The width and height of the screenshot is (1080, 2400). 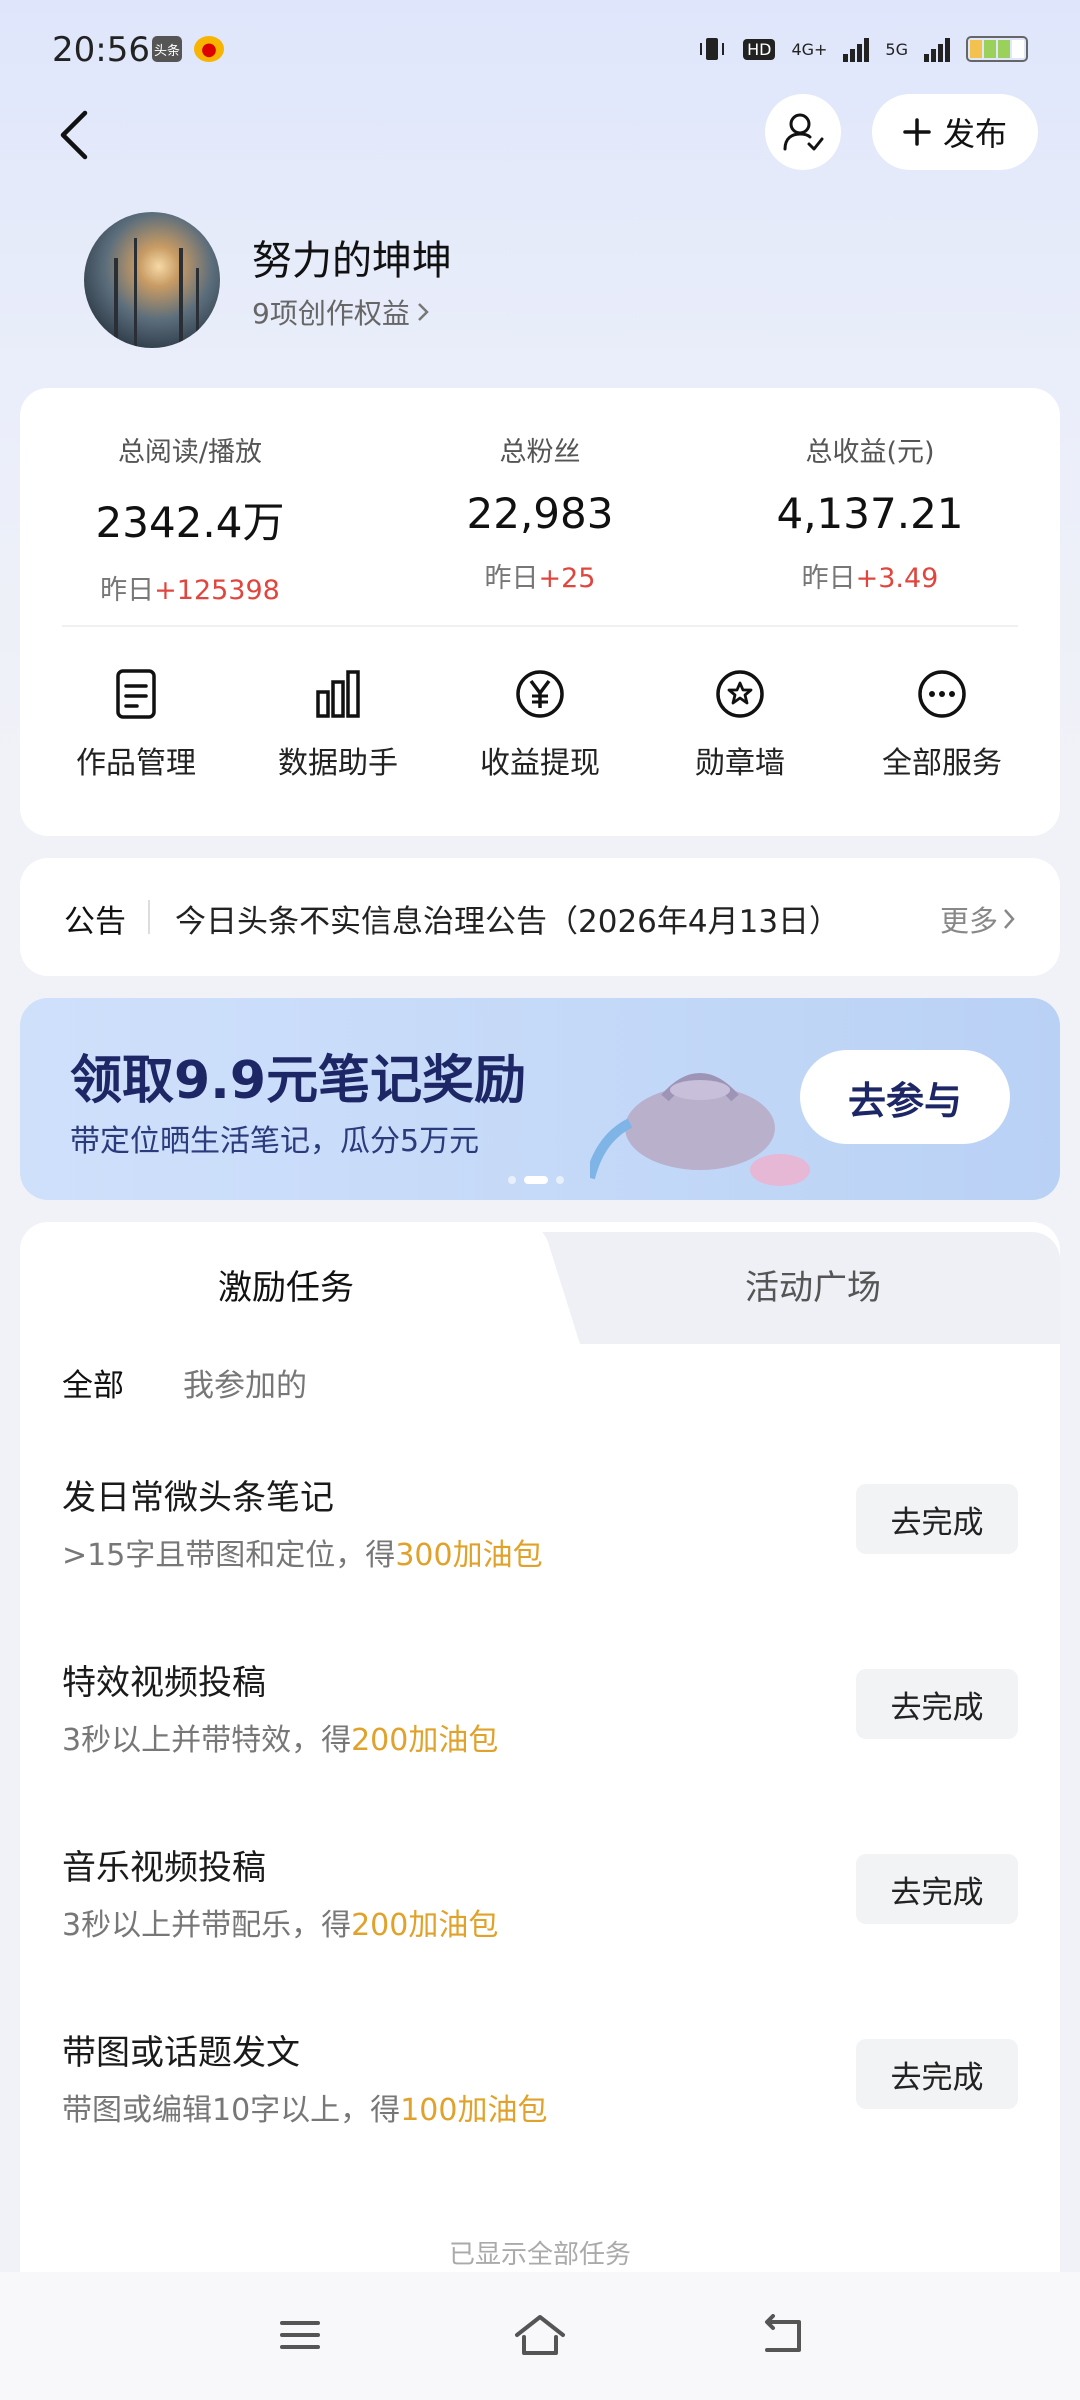 I want to click on menu-button, so click(x=300, y=2335).